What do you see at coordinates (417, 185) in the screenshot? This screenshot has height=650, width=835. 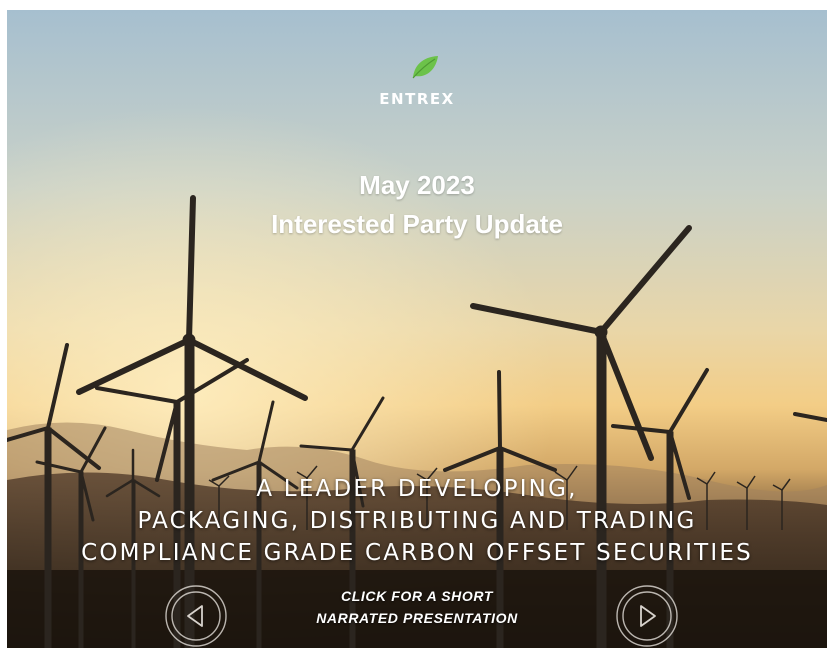 I see `update-date: May 2023` at bounding box center [417, 185].